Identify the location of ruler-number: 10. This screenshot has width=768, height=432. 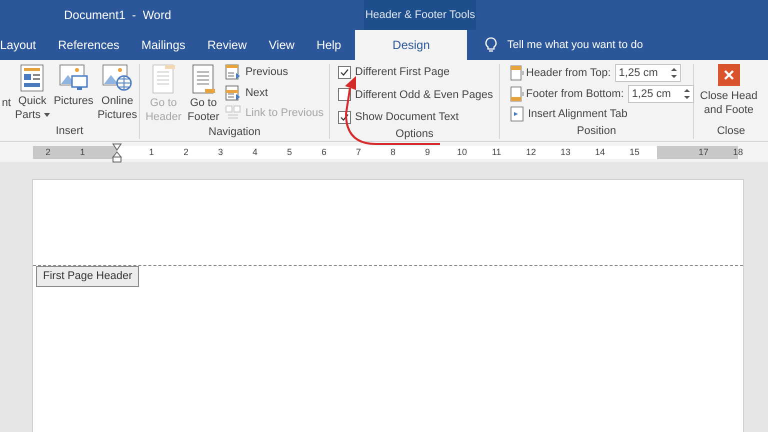
(462, 152).